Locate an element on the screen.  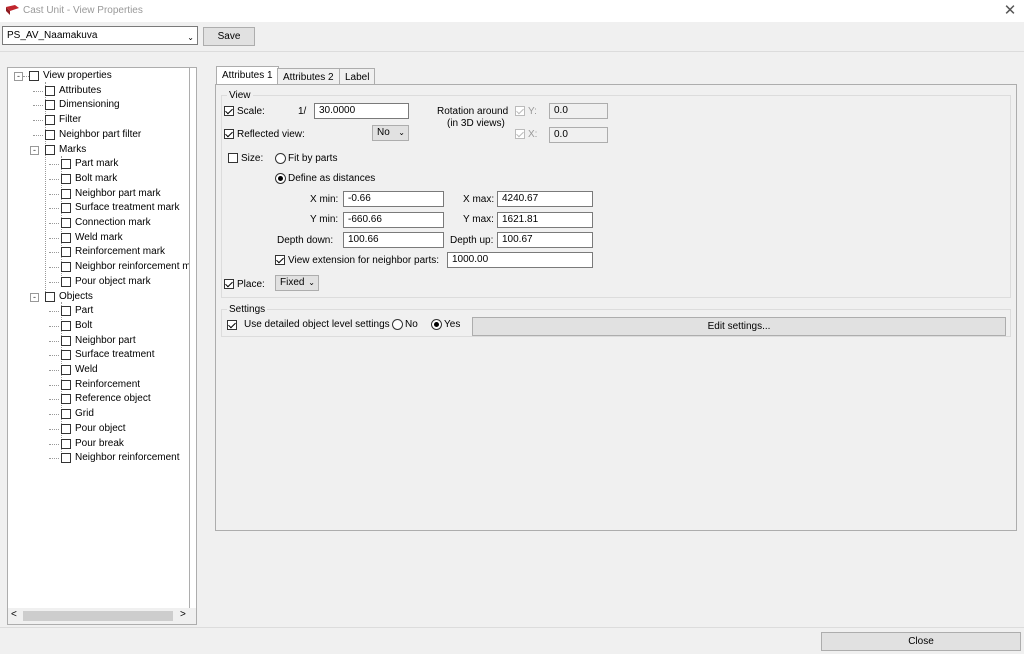
no-label: No is located at coordinates (411, 324).